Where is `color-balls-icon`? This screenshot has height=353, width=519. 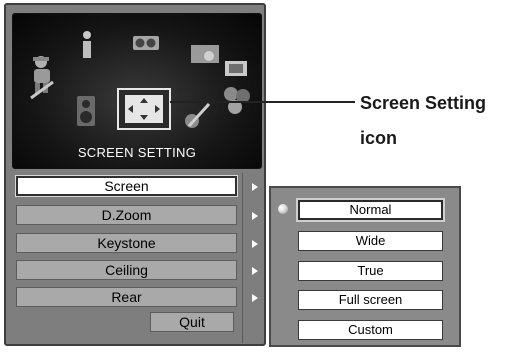
color-balls-icon is located at coordinates (237, 100).